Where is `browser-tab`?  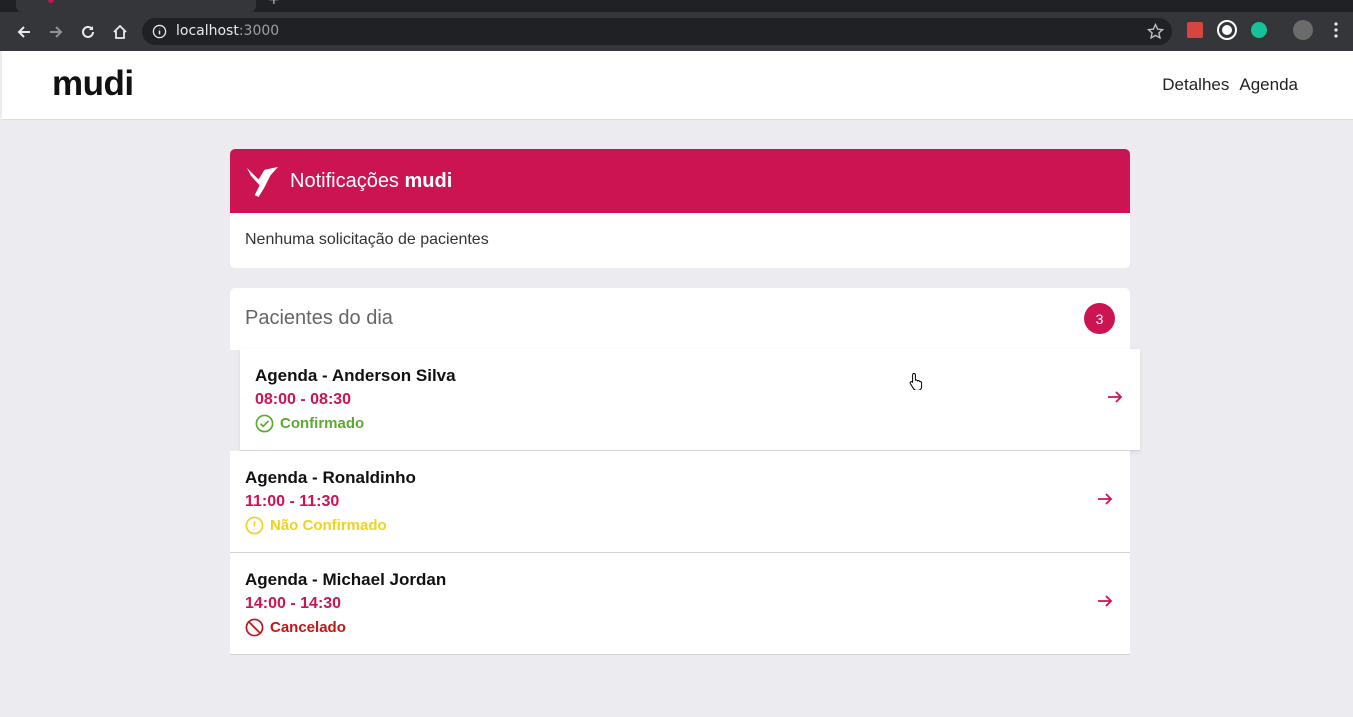 browser-tab is located at coordinates (136, 6).